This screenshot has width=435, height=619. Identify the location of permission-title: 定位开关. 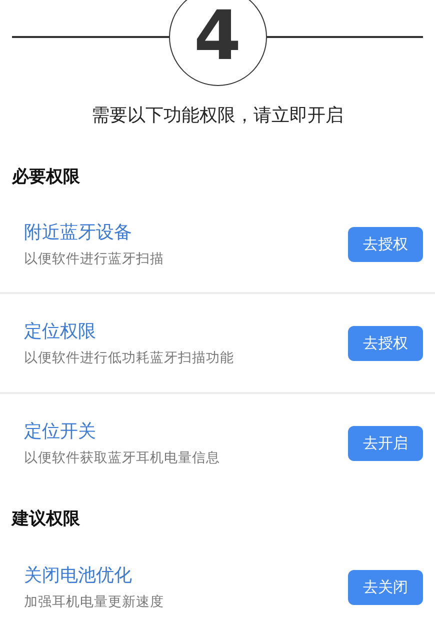
(60, 431).